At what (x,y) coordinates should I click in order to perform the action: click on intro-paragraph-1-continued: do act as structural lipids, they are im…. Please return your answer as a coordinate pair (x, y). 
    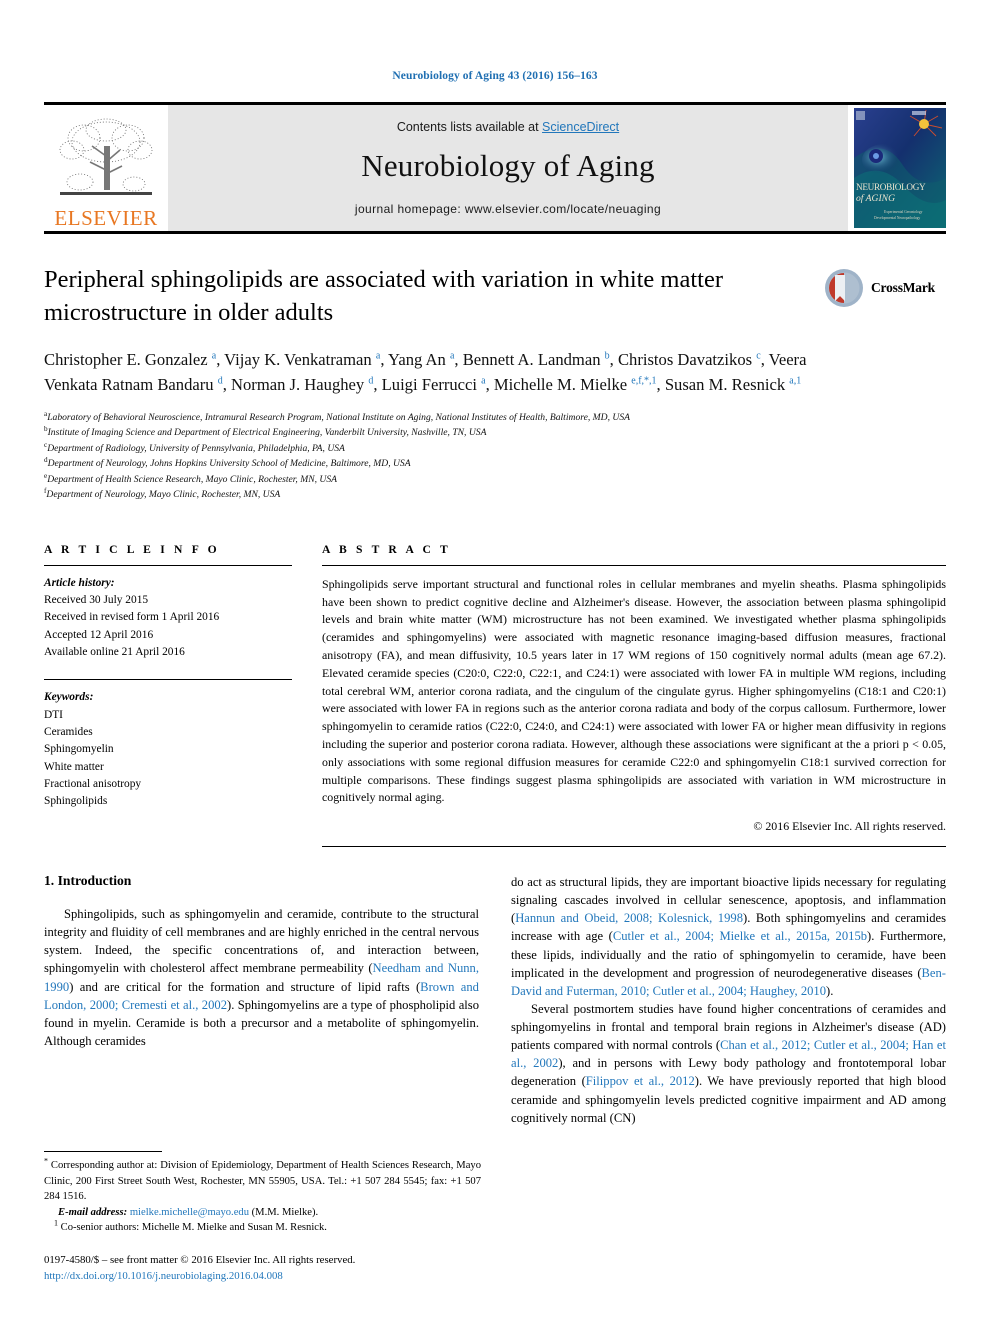
    Looking at the image, I should click on (729, 936).